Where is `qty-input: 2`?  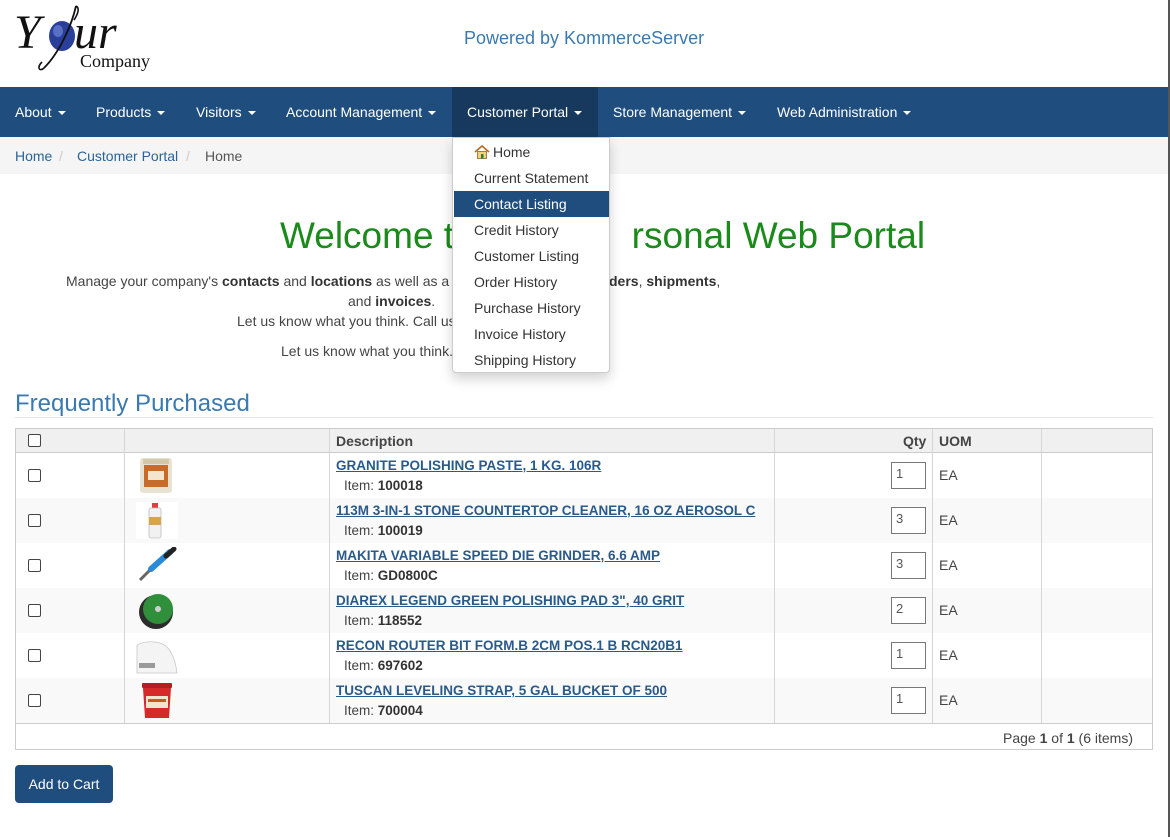
qty-input: 2 is located at coordinates (908, 610).